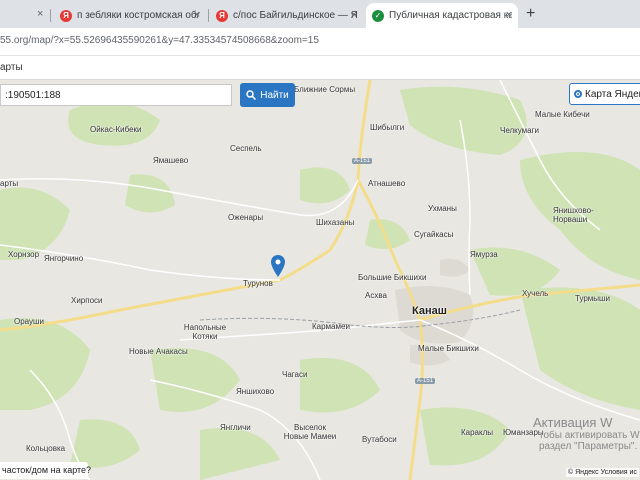 The height and width of the screenshot is (480, 640). I want to click on watermark-line: раздел "Параметры"., so click(588, 446).